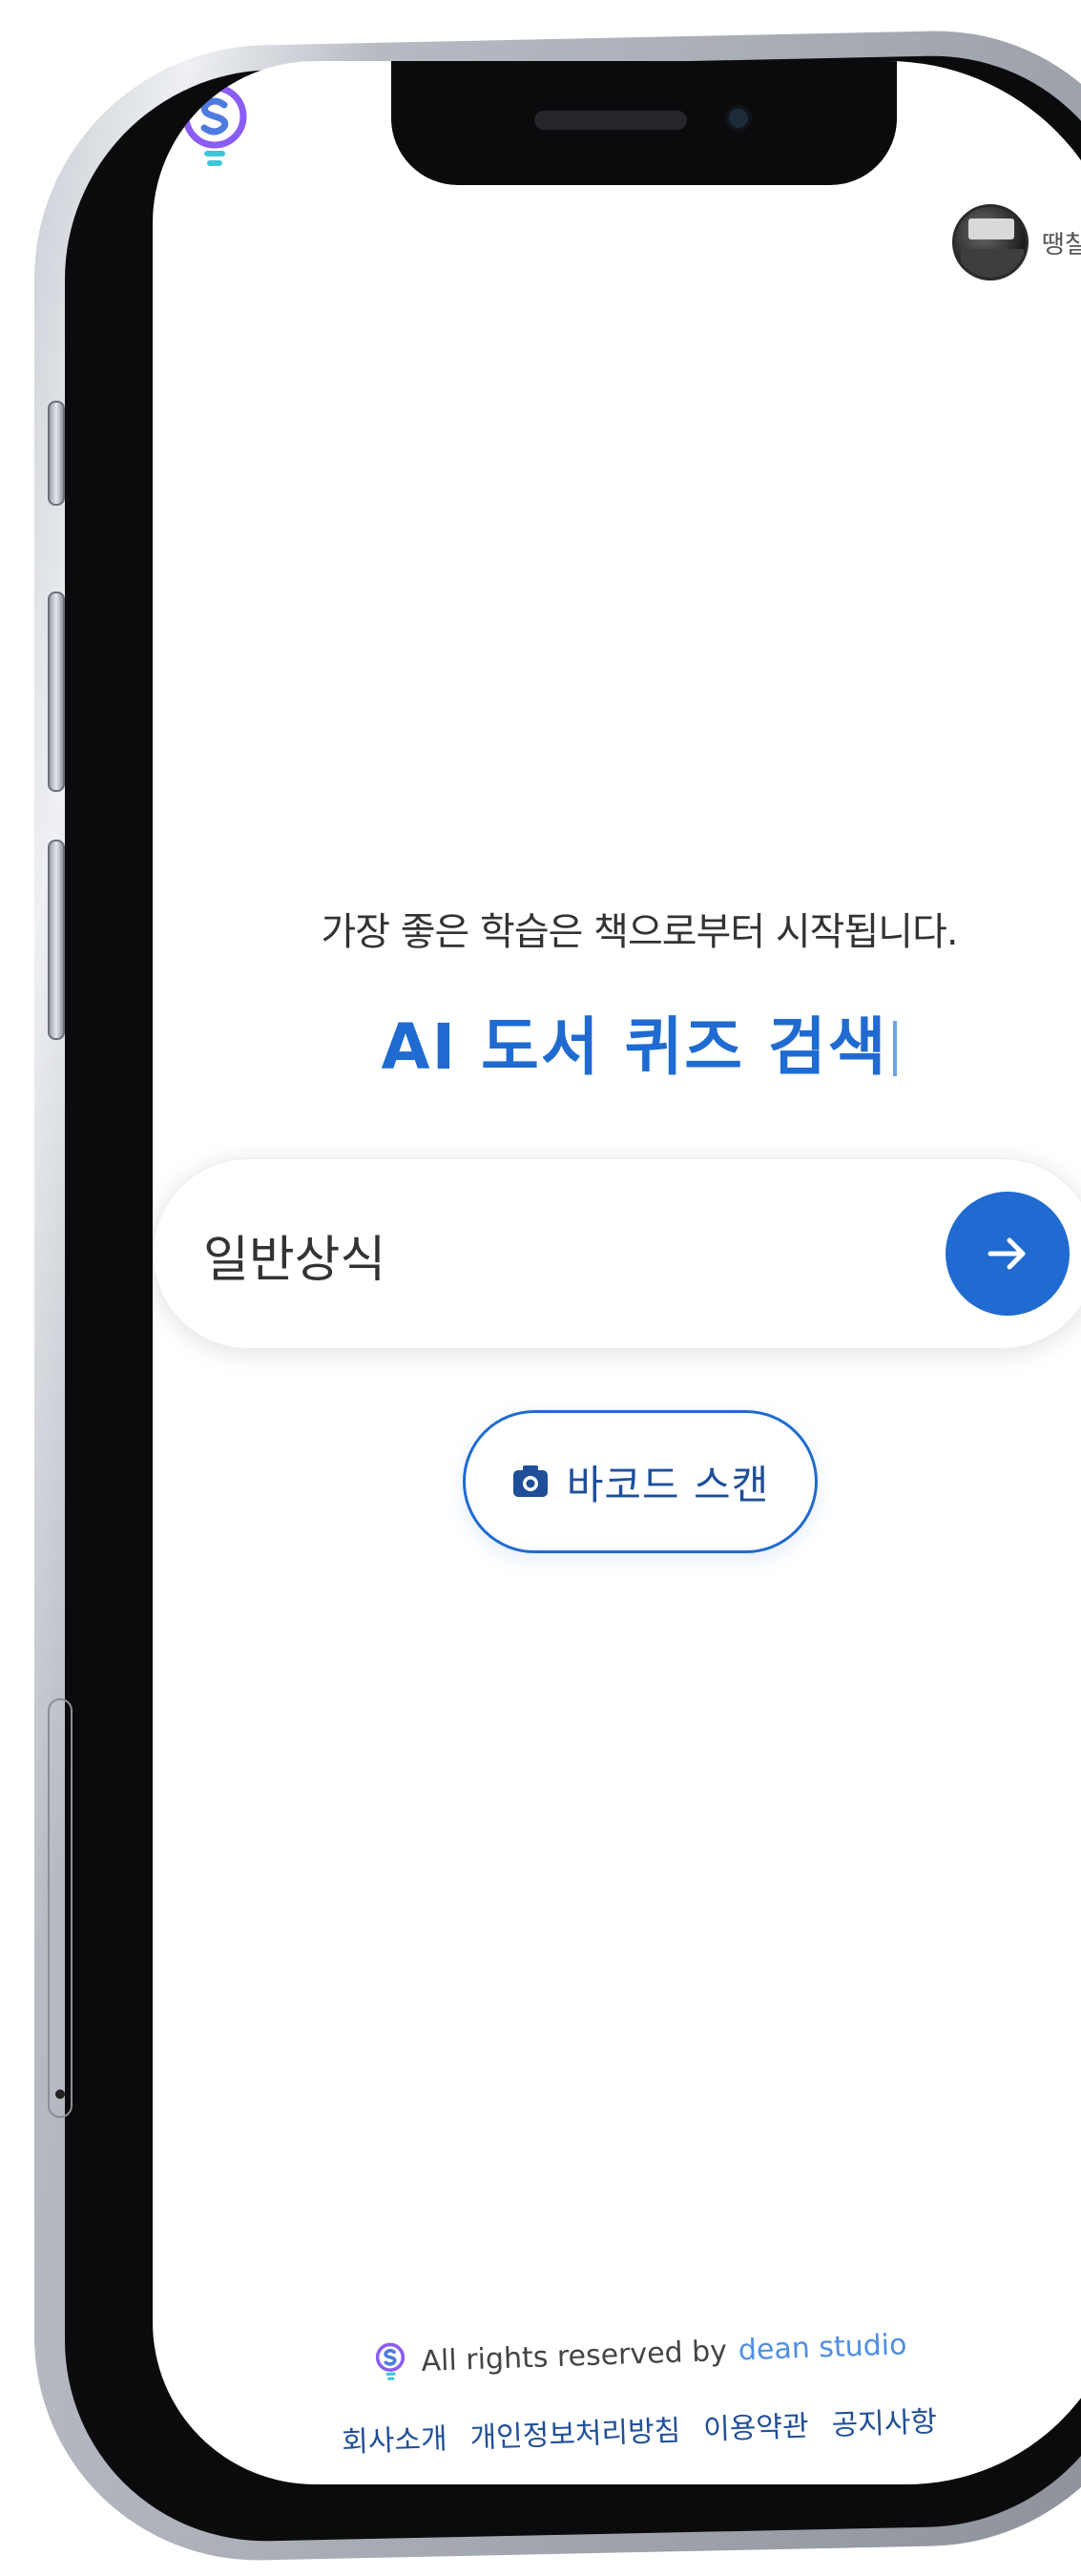 The width and height of the screenshot is (1081, 2576). What do you see at coordinates (610, 120) in the screenshot?
I see `earpiece-speaker` at bounding box center [610, 120].